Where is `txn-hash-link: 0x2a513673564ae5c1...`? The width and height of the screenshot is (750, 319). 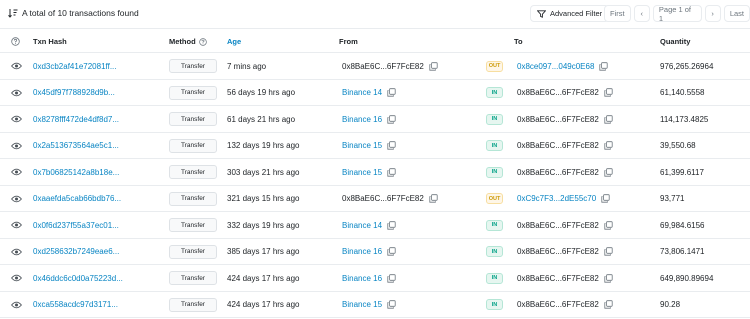
txn-hash-link: 0x2a513673564ae5c1... is located at coordinates (76, 146).